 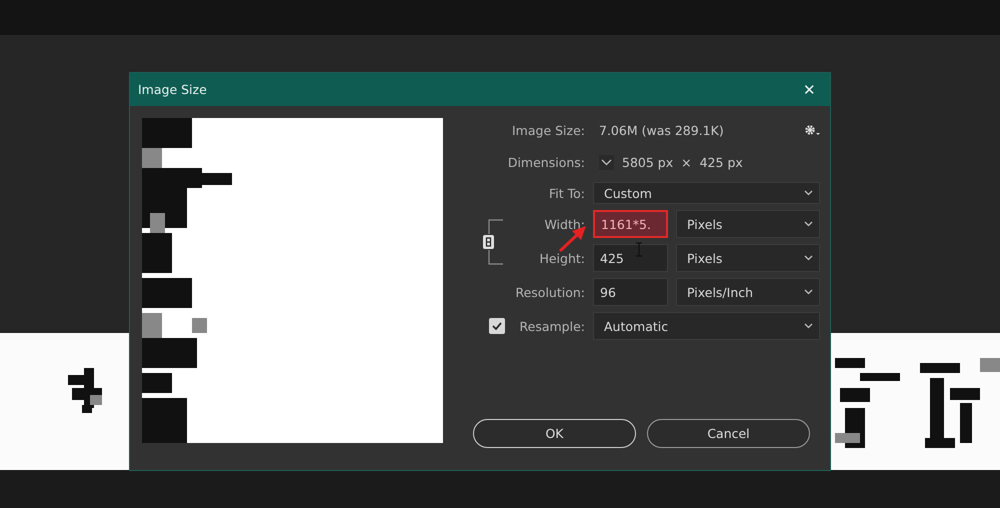 I want to click on input-field: 1161*5., so click(x=630, y=224).